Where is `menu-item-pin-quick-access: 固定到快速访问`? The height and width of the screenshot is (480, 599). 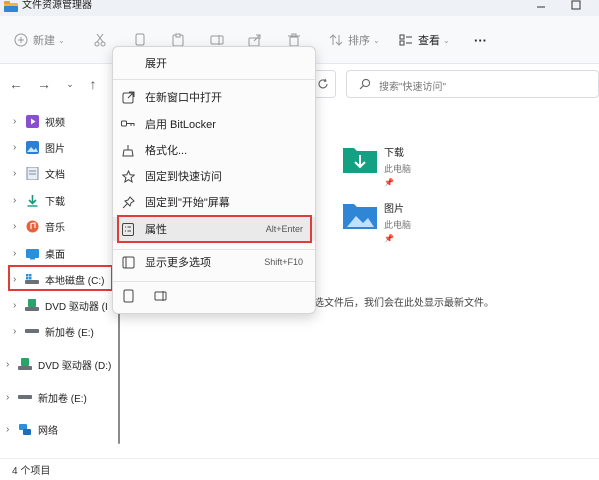 menu-item-pin-quick-access: 固定到快速访问 is located at coordinates (214, 176).